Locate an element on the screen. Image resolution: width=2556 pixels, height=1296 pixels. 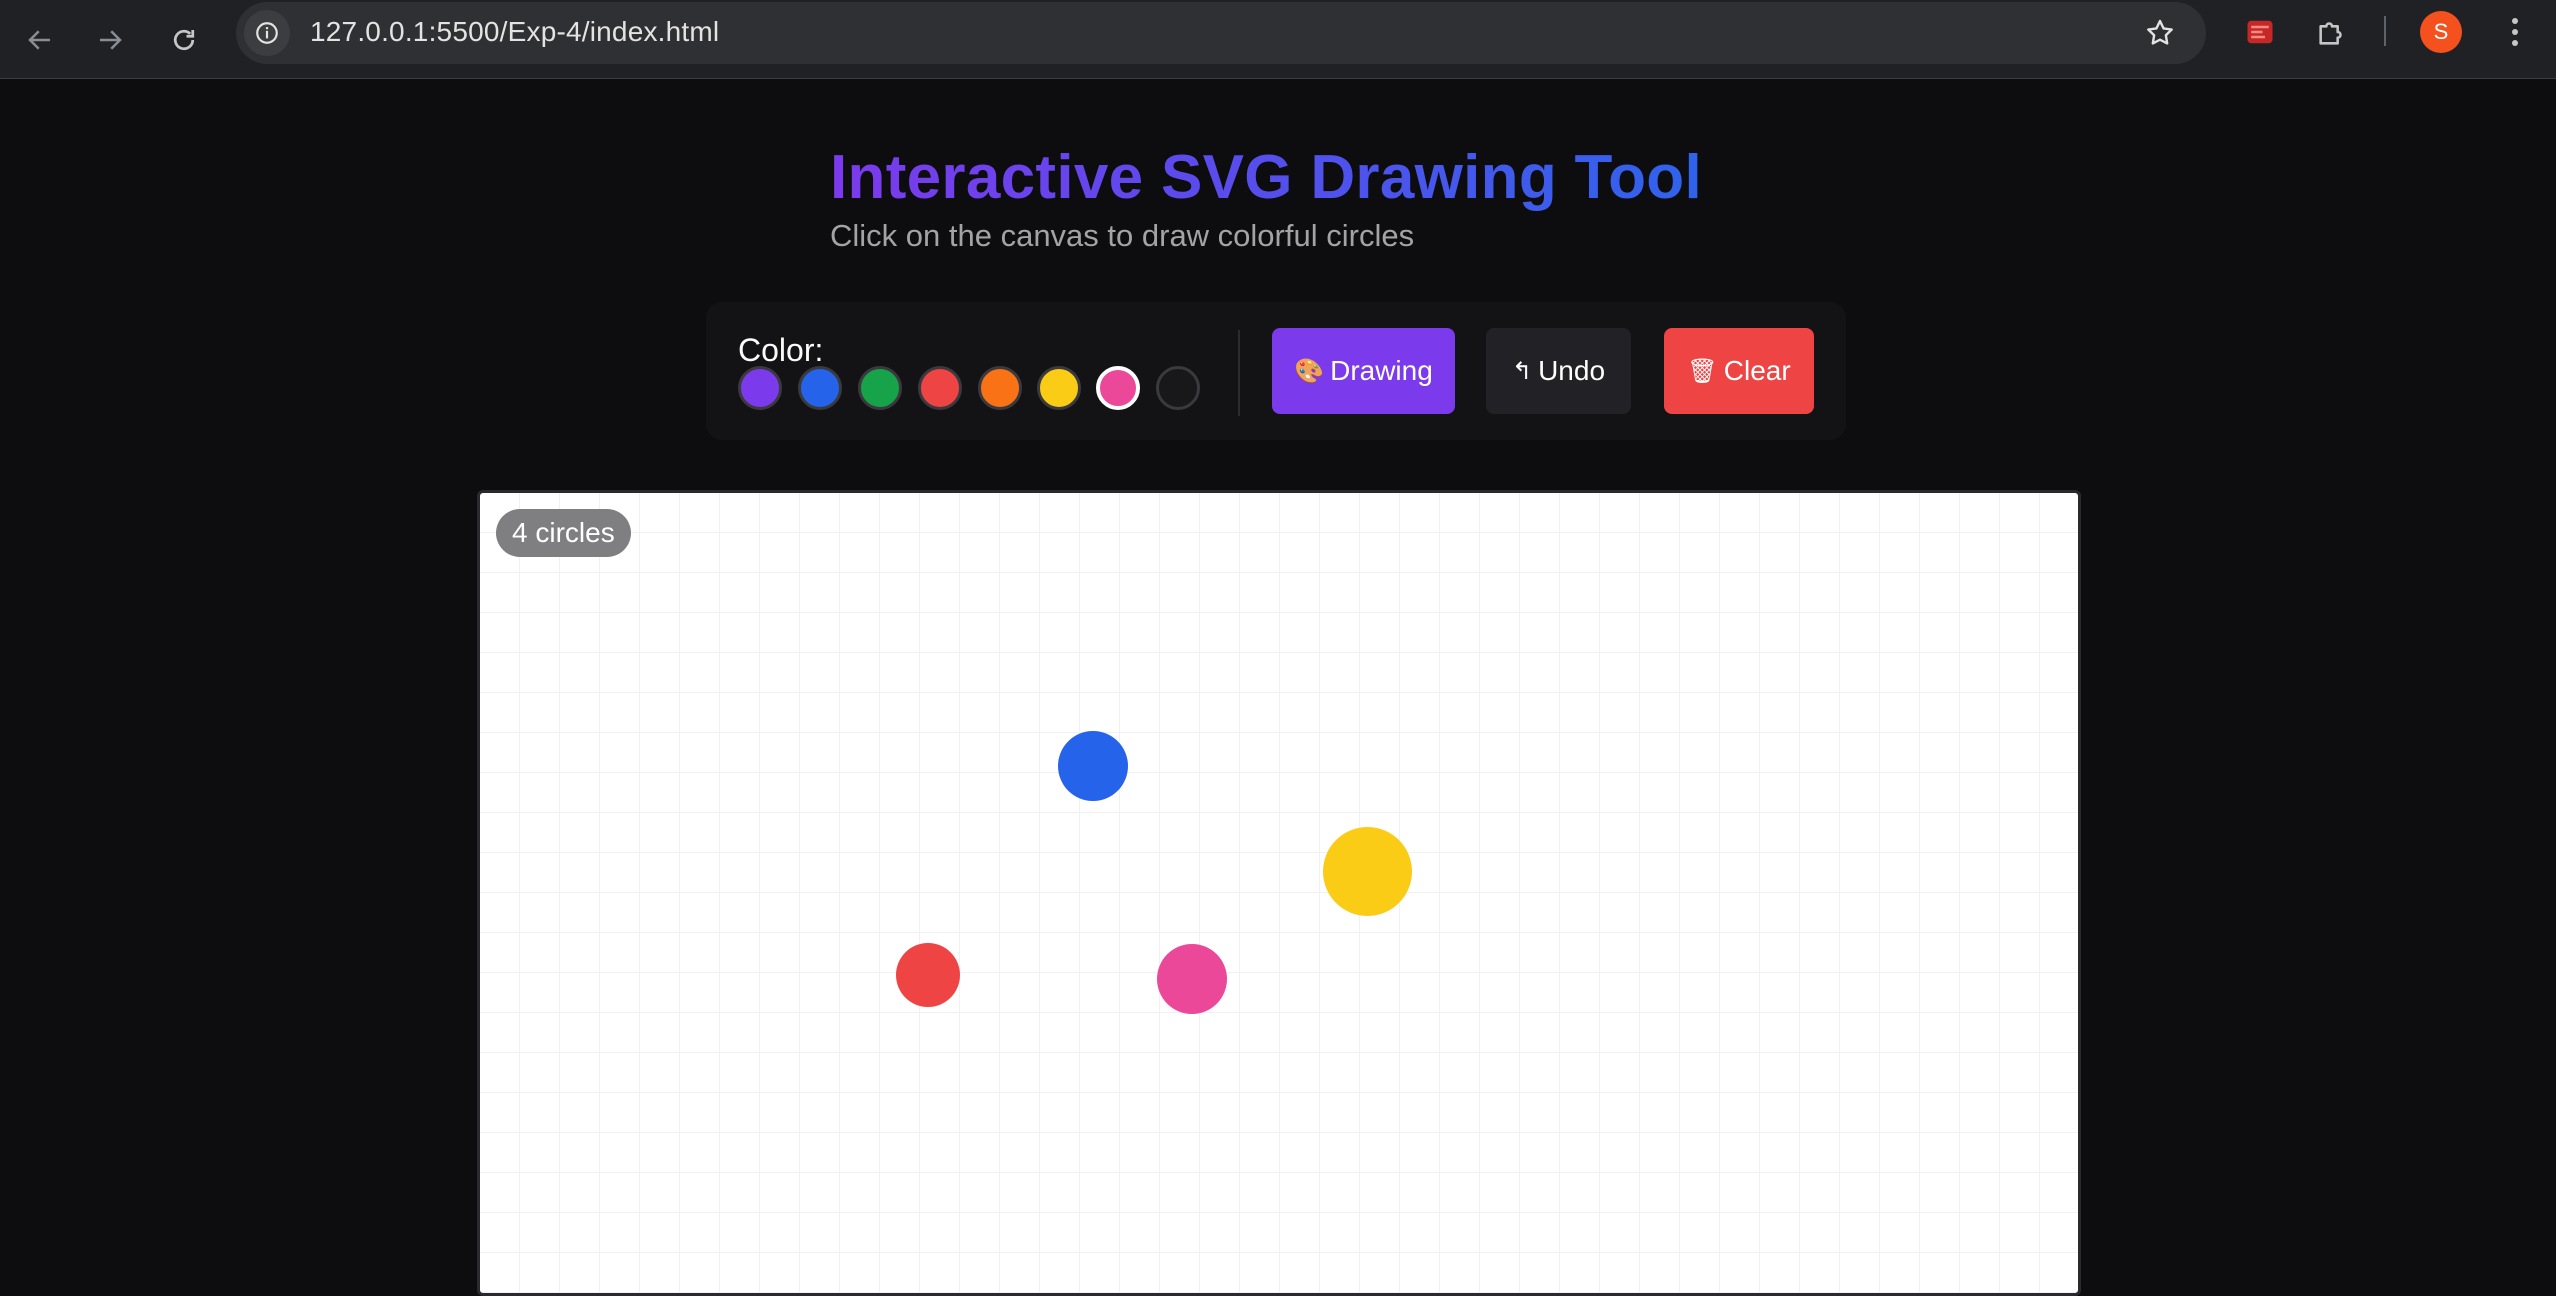
reload-icon is located at coordinates (184, 40).